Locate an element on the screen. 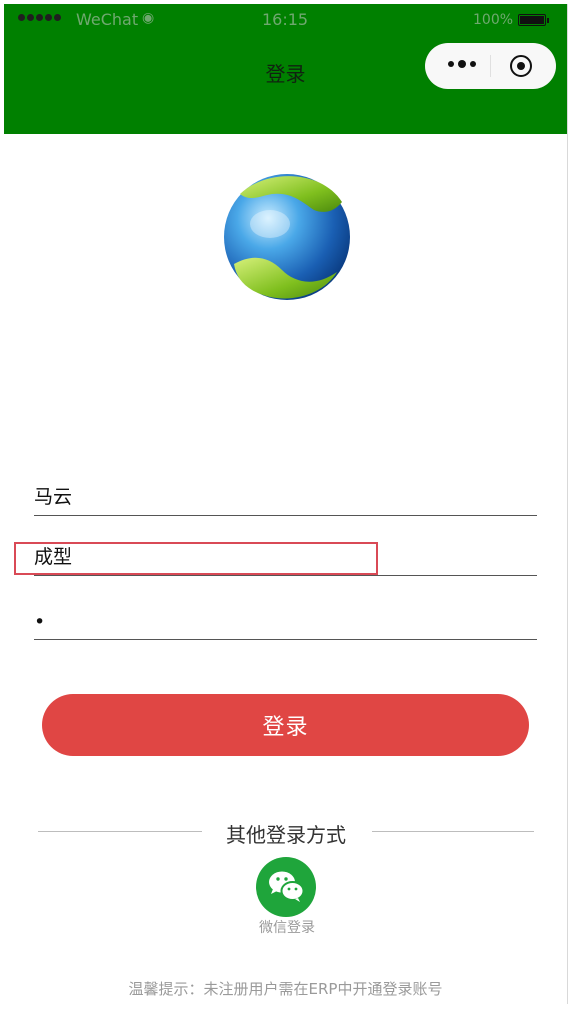 The image size is (587, 1010). battery-icon is located at coordinates (533, 20).